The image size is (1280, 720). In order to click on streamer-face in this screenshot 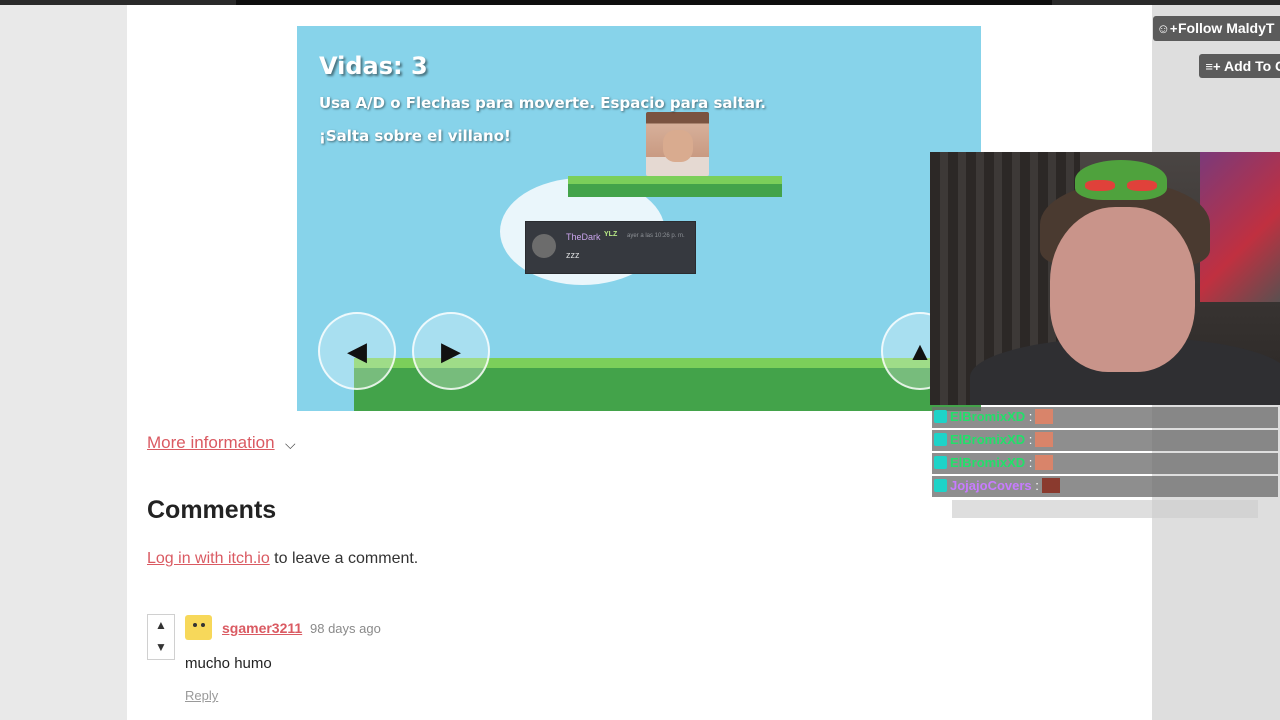, I will do `click(1122, 289)`.